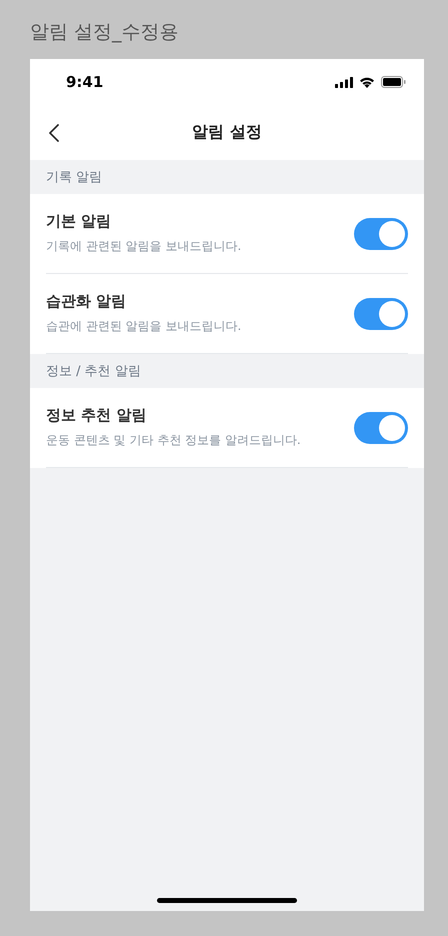  What do you see at coordinates (173, 440) in the screenshot?
I see `setting-description: 운동 콘텐츠 및 기타 추천 정보를 알려드립니다.` at bounding box center [173, 440].